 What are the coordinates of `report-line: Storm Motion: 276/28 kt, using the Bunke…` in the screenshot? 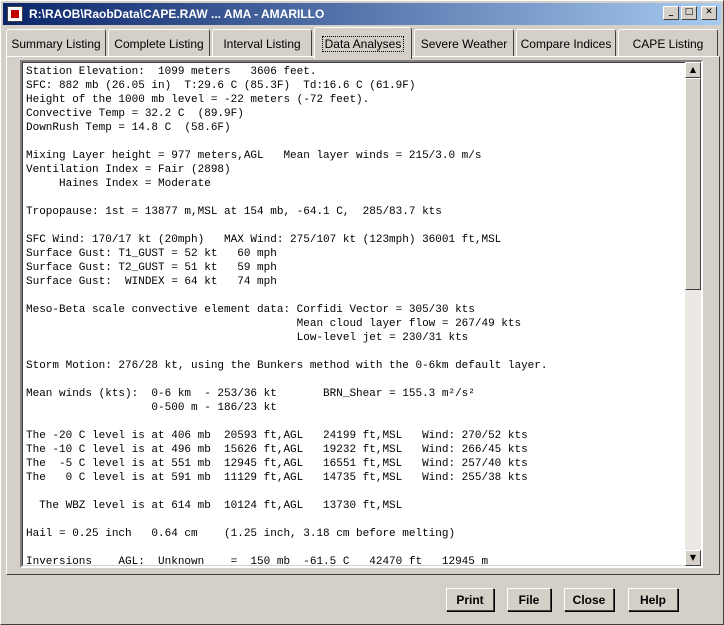 It's located at (287, 366).